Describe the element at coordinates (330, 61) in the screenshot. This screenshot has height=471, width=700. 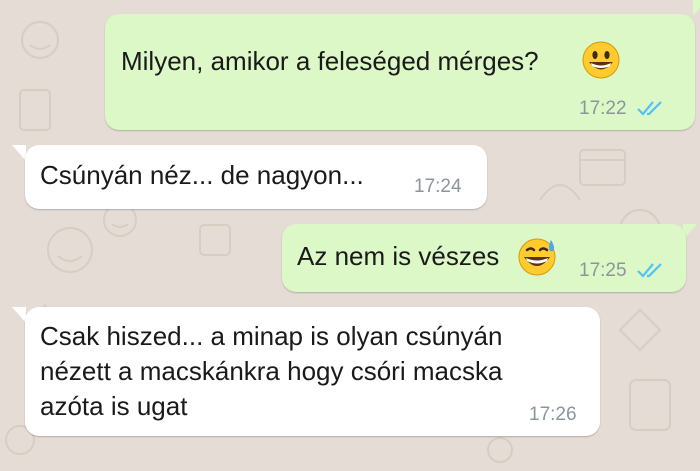
I see `message-text: Milyen, amikor a feleséged mérges?` at that location.